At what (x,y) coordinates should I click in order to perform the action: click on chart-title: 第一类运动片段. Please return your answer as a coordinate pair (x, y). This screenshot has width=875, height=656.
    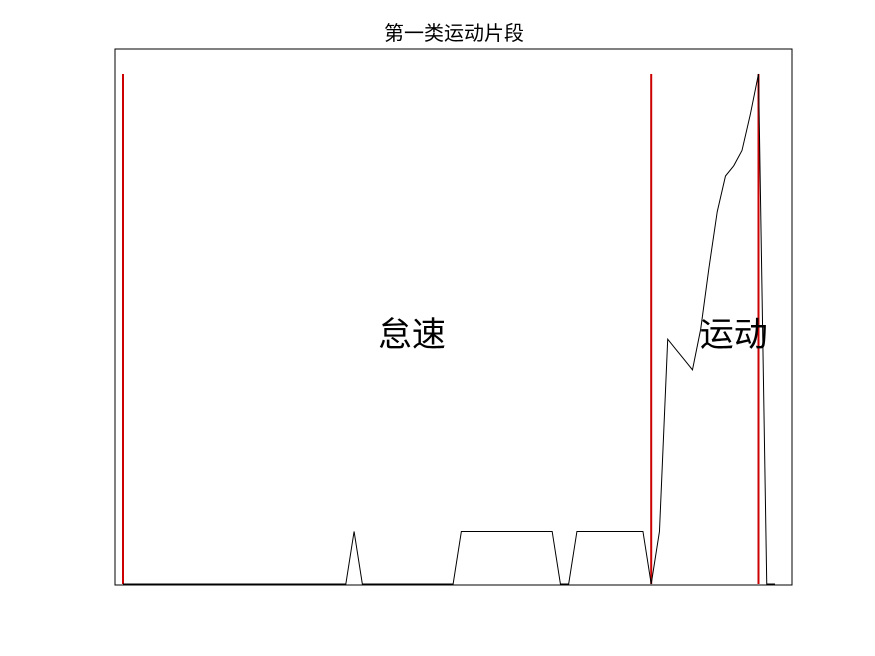
    Looking at the image, I should click on (454, 33).